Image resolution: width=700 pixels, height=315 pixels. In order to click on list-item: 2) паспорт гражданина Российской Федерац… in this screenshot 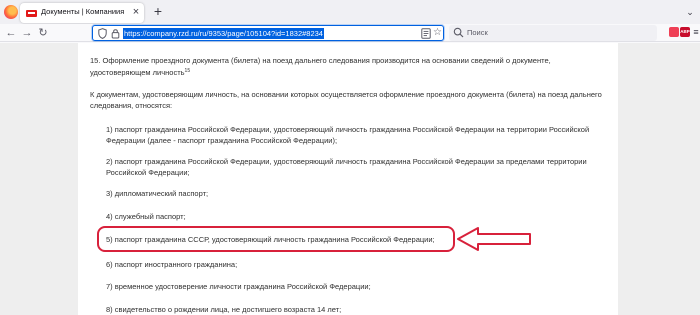, I will do `click(346, 167)`.